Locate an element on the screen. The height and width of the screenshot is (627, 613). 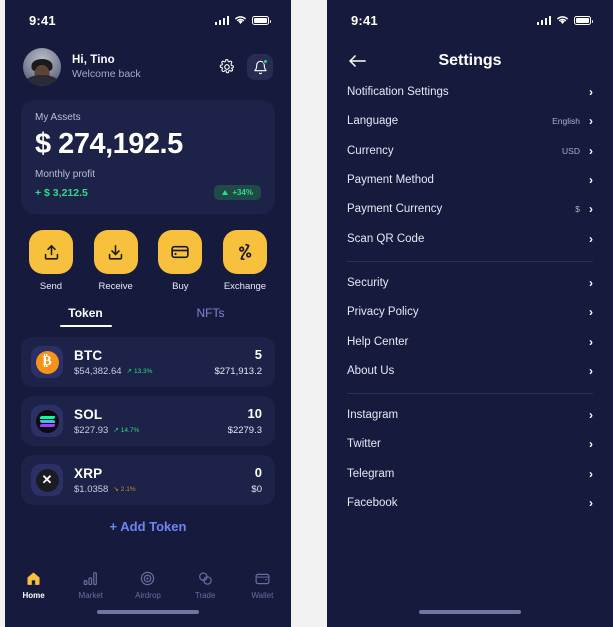
action-buy: Buy is located at coordinates (180, 261).